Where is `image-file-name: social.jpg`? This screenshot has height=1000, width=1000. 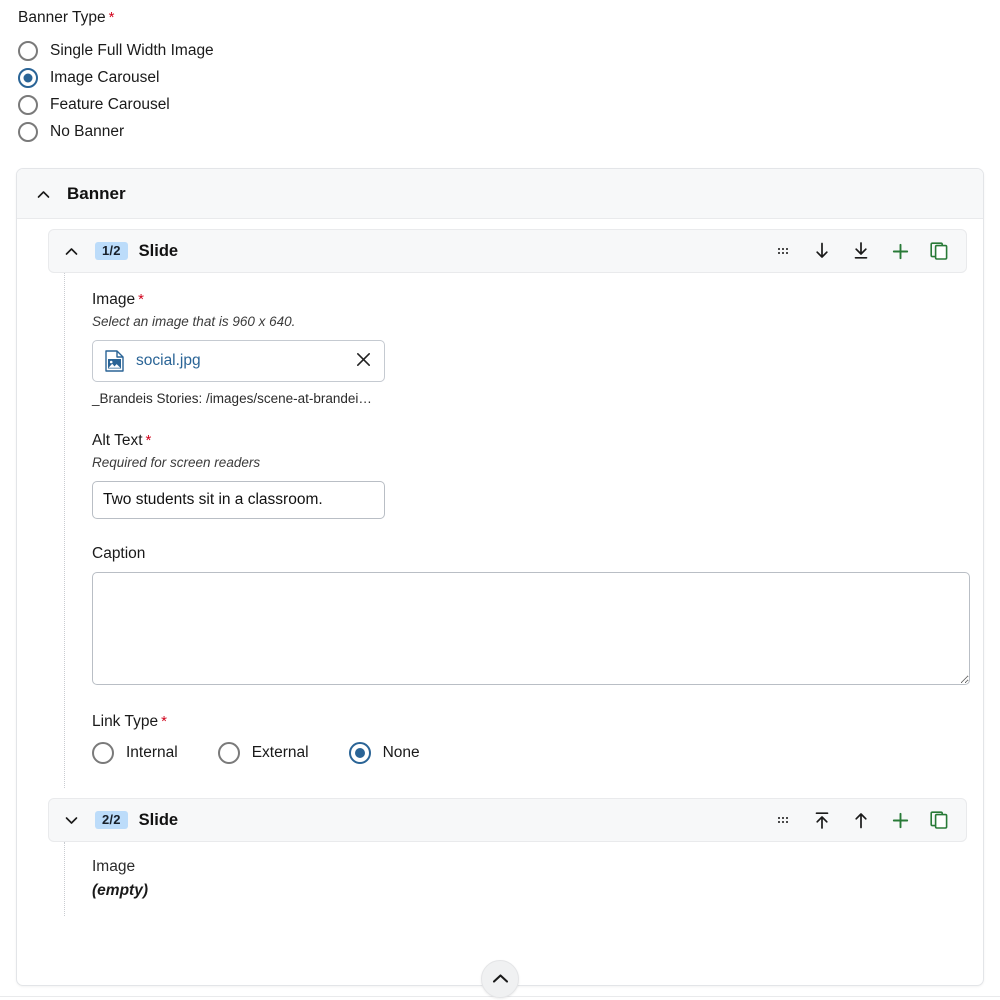 image-file-name: social.jpg is located at coordinates (245, 361).